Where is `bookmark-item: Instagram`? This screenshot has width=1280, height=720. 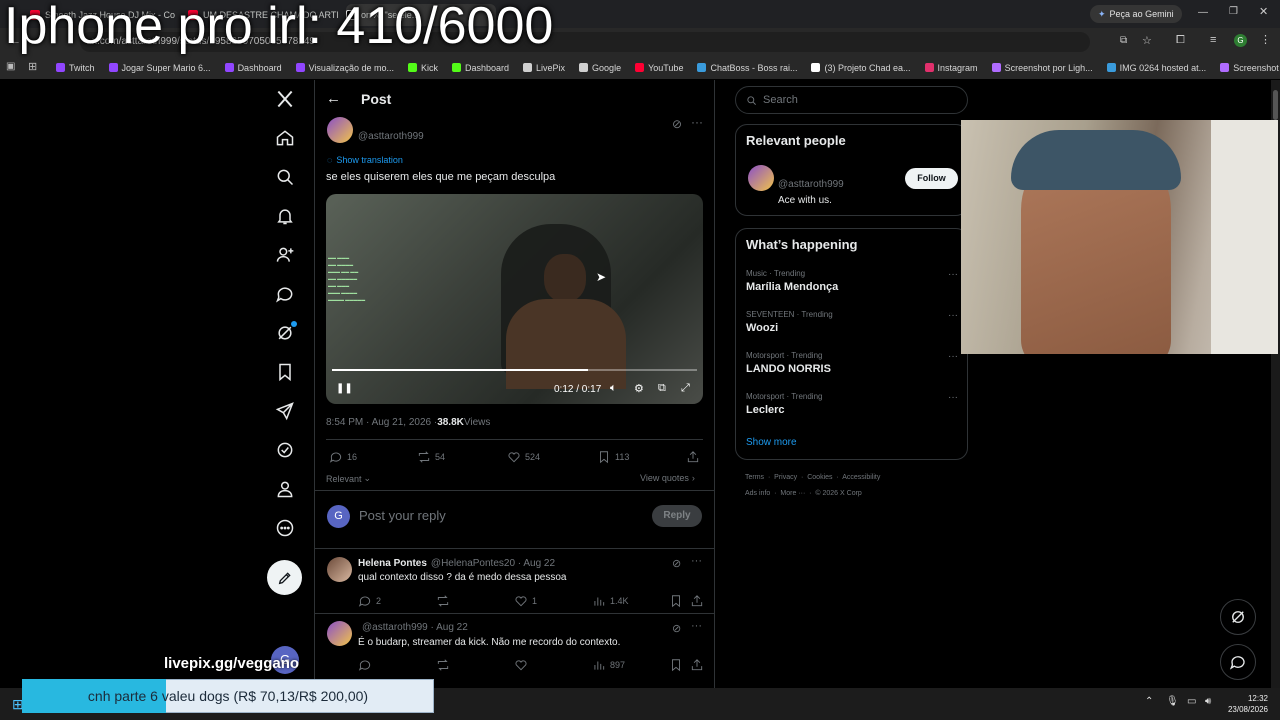
bookmark-item: Instagram is located at coordinates (951, 68).